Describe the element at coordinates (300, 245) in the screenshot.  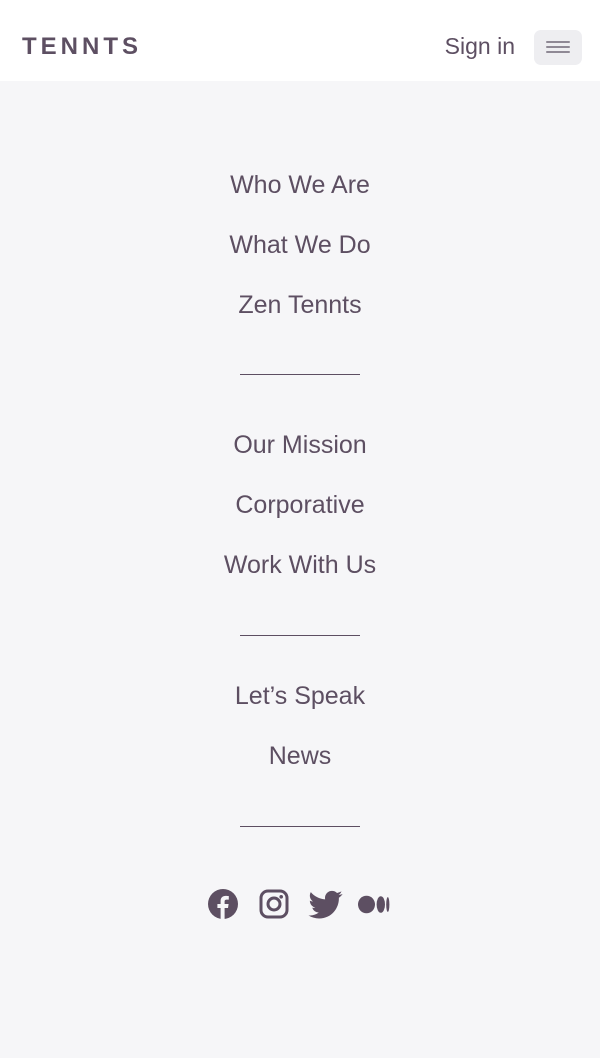
I see `nav-link-what-we-do: What We Do` at that location.